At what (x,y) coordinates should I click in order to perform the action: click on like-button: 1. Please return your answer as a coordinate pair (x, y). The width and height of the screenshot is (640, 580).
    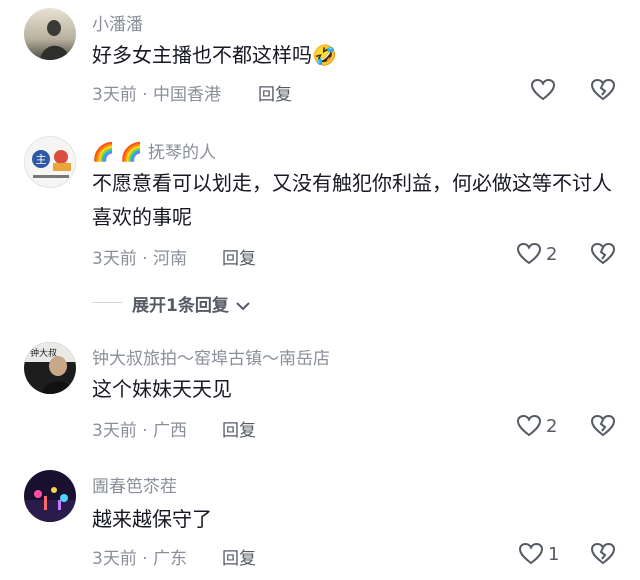
    Looking at the image, I should click on (538, 554).